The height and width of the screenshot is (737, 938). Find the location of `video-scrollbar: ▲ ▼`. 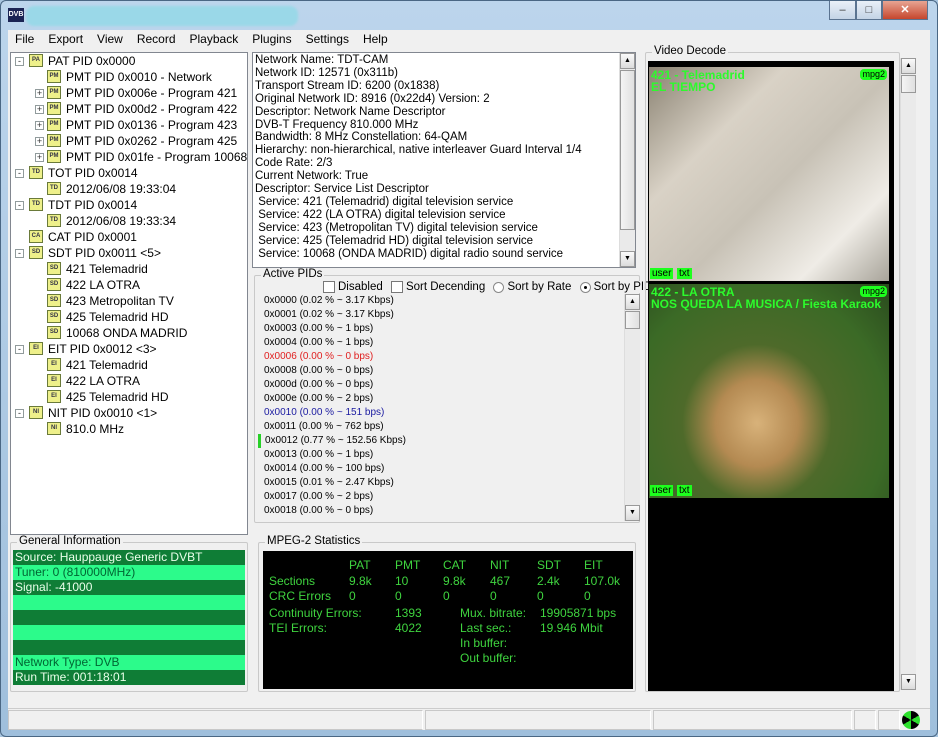

video-scrollbar: ▲ ▼ is located at coordinates (908, 374).